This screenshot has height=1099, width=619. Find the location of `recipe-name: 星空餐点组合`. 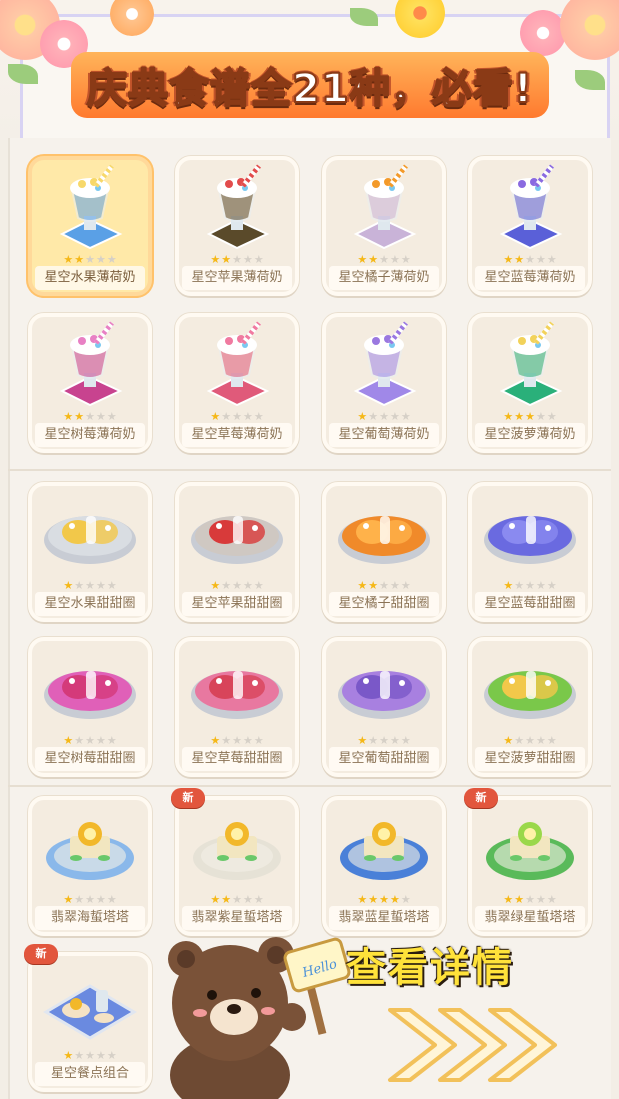

recipe-name: 星空餐点组合 is located at coordinates (90, 1074).